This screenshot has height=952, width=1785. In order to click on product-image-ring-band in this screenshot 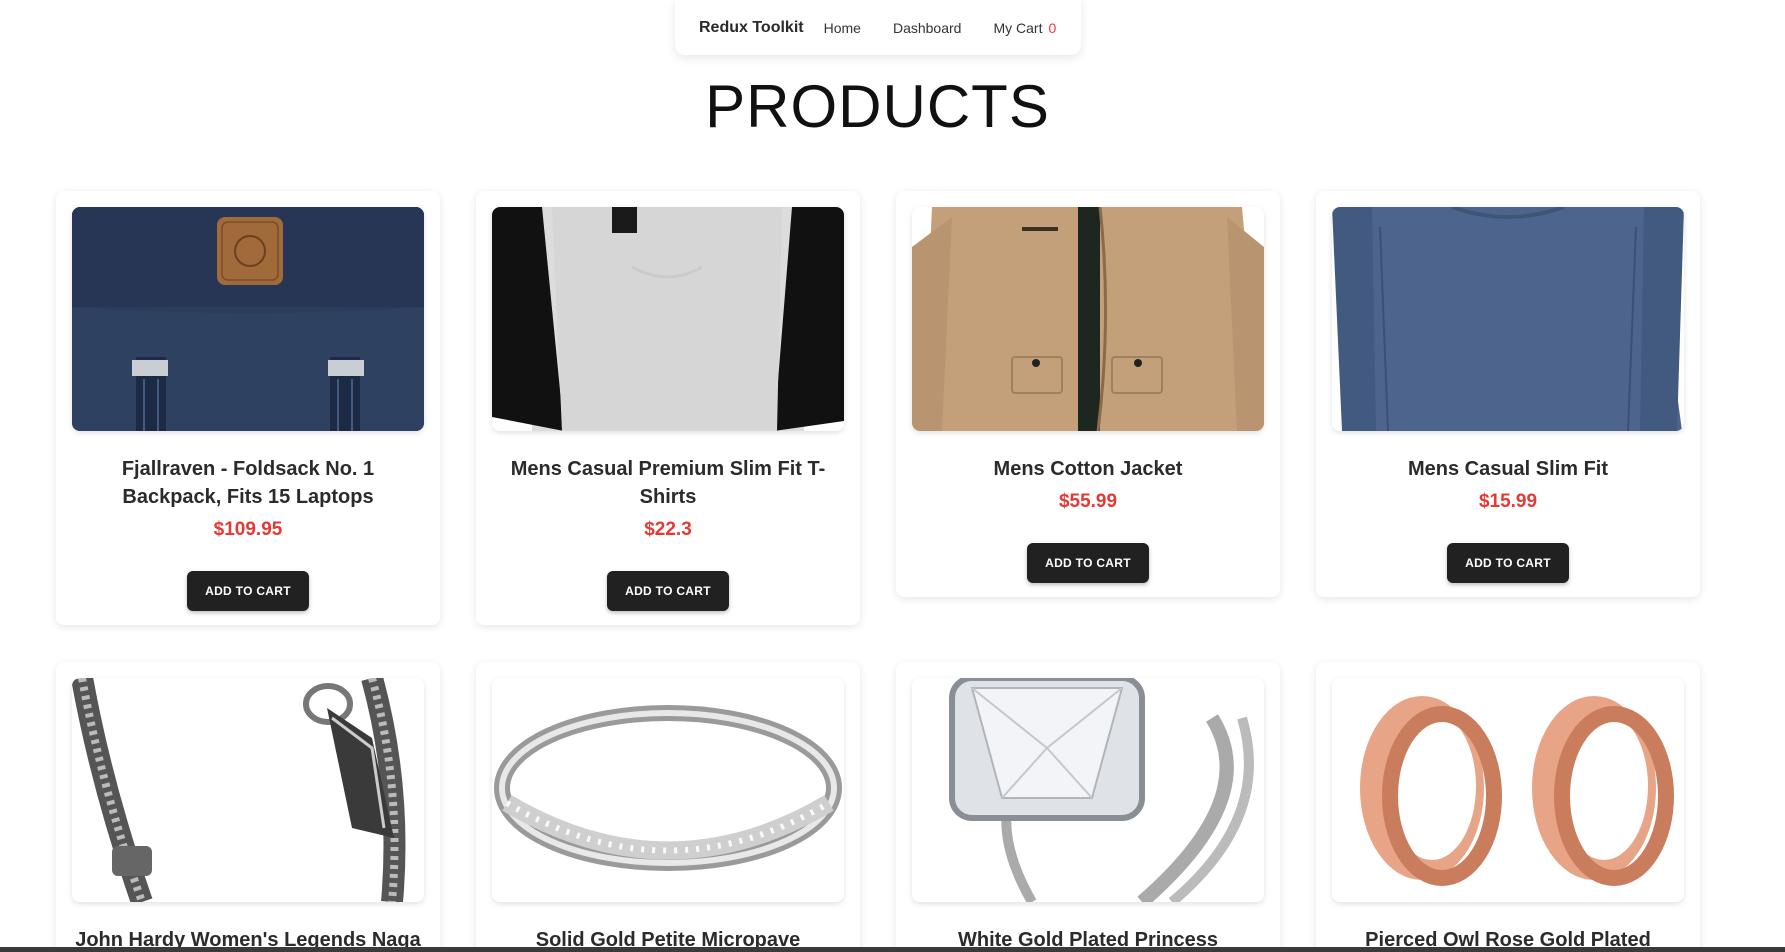, I will do `click(668, 790)`.